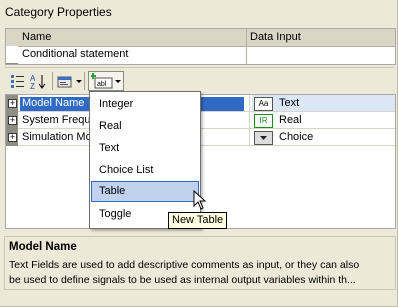  I want to click on menu-item-label: Integer, so click(116, 104).